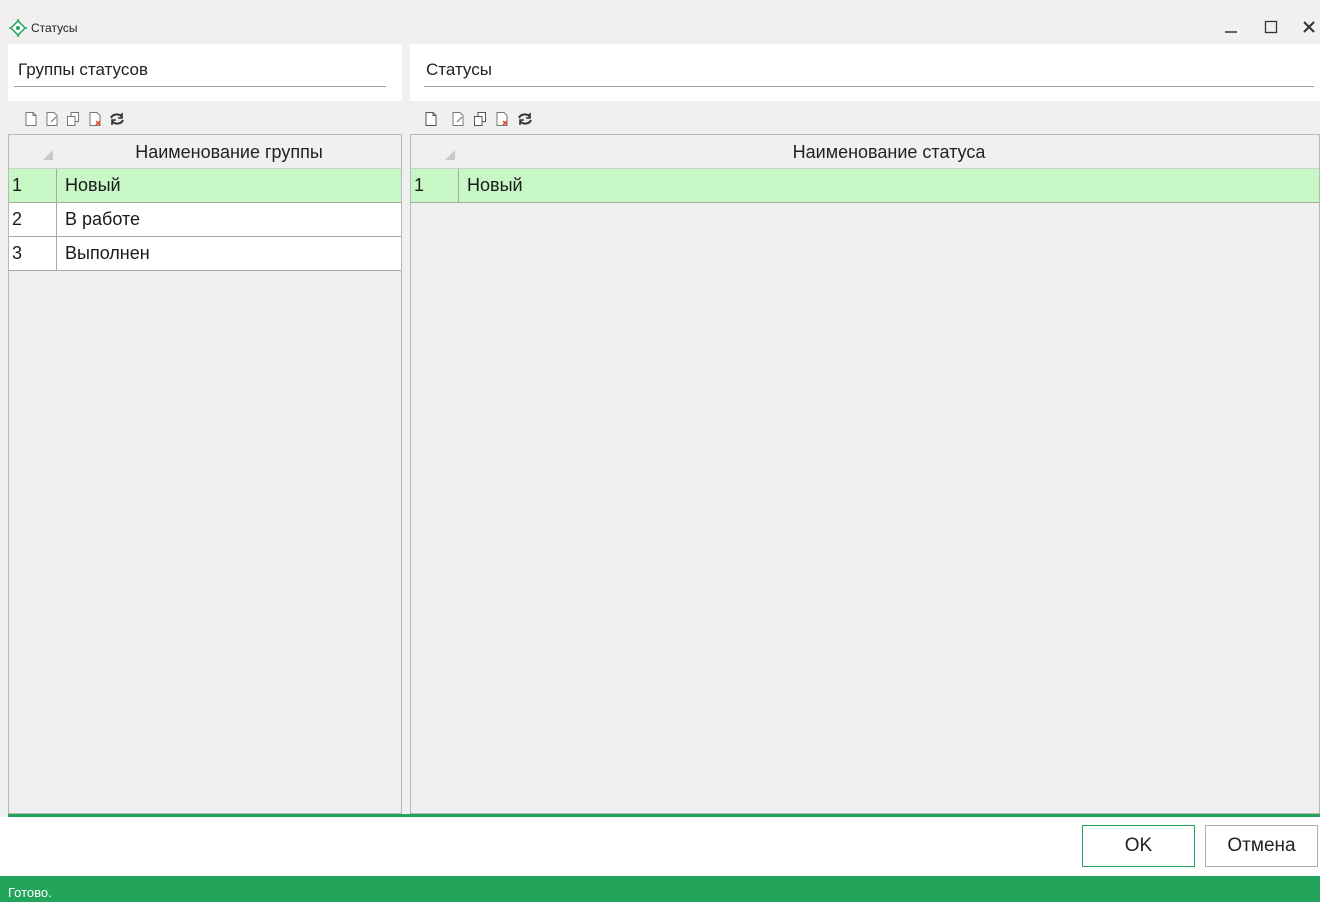  What do you see at coordinates (205, 72) in the screenshot?
I see `pane-header: Группы статусов` at bounding box center [205, 72].